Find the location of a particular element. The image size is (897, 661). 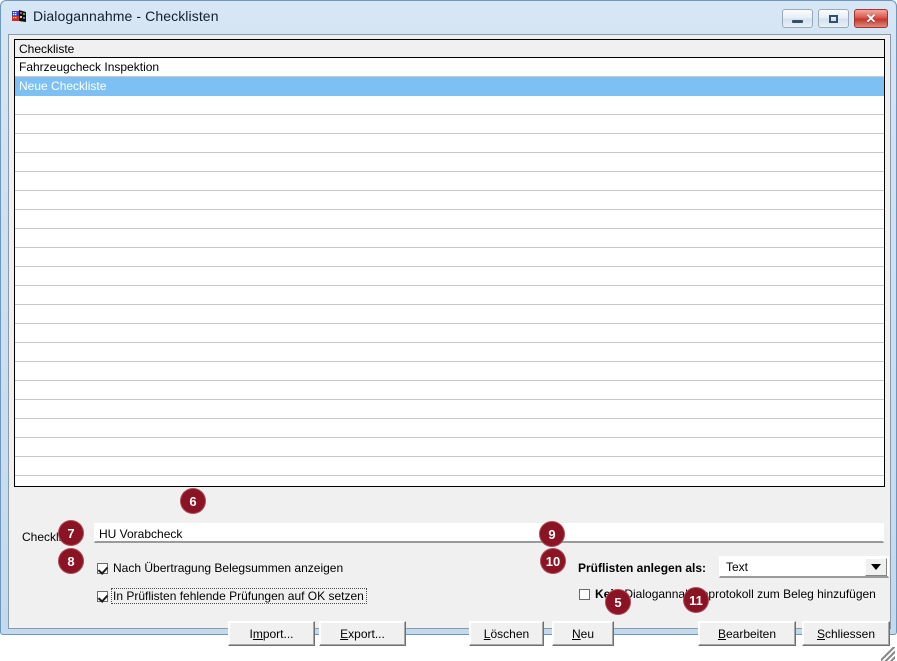

maximize-icon is located at coordinates (833, 18).